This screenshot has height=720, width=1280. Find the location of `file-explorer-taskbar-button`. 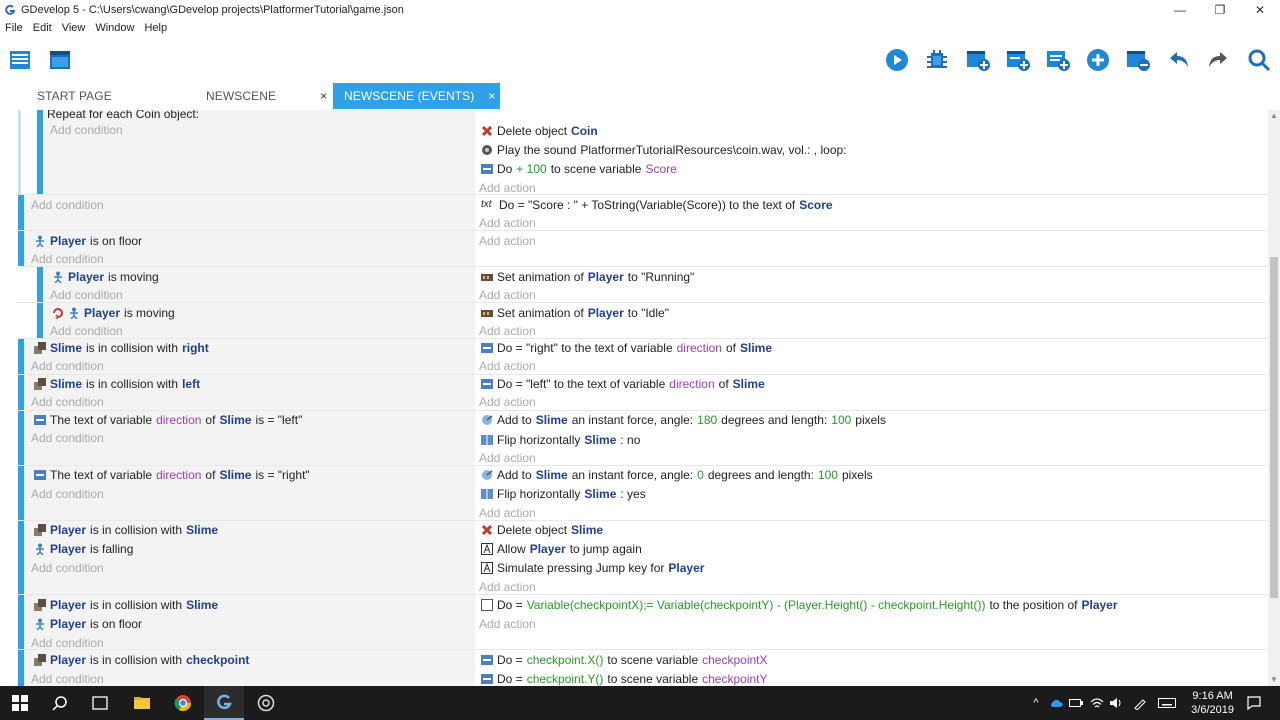

file-explorer-taskbar-button is located at coordinates (142, 703).